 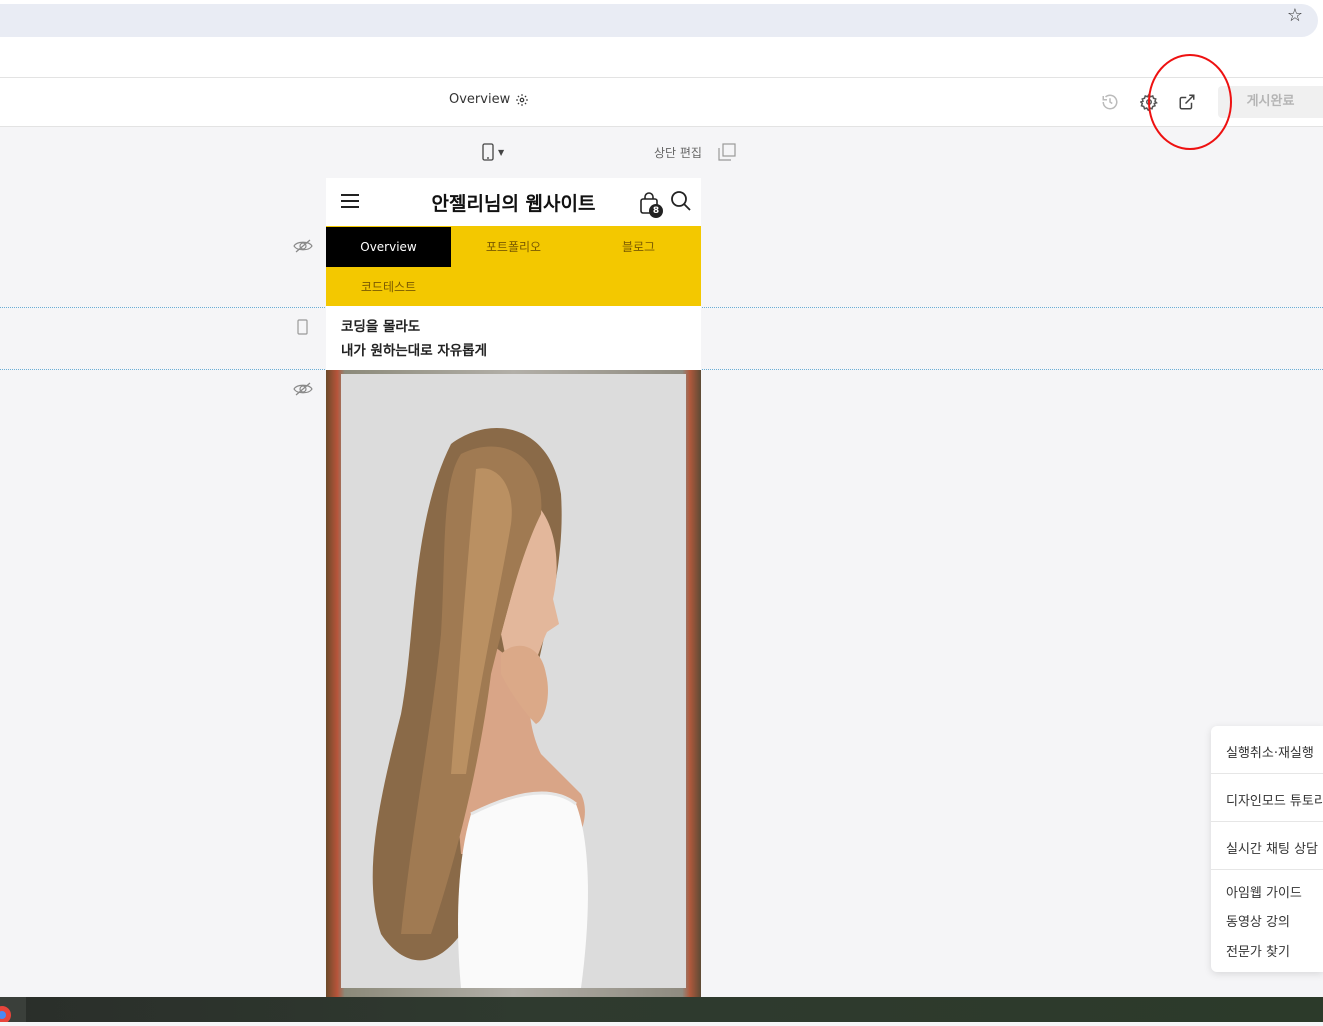 What do you see at coordinates (1270, 102) in the screenshot?
I see `publish-button: 게시완료` at bounding box center [1270, 102].